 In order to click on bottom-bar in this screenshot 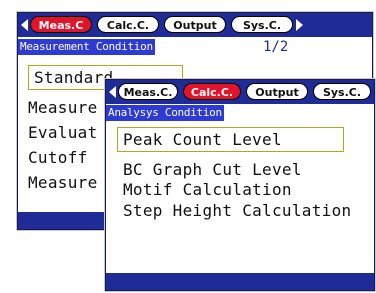, I will do `click(240, 281)`.